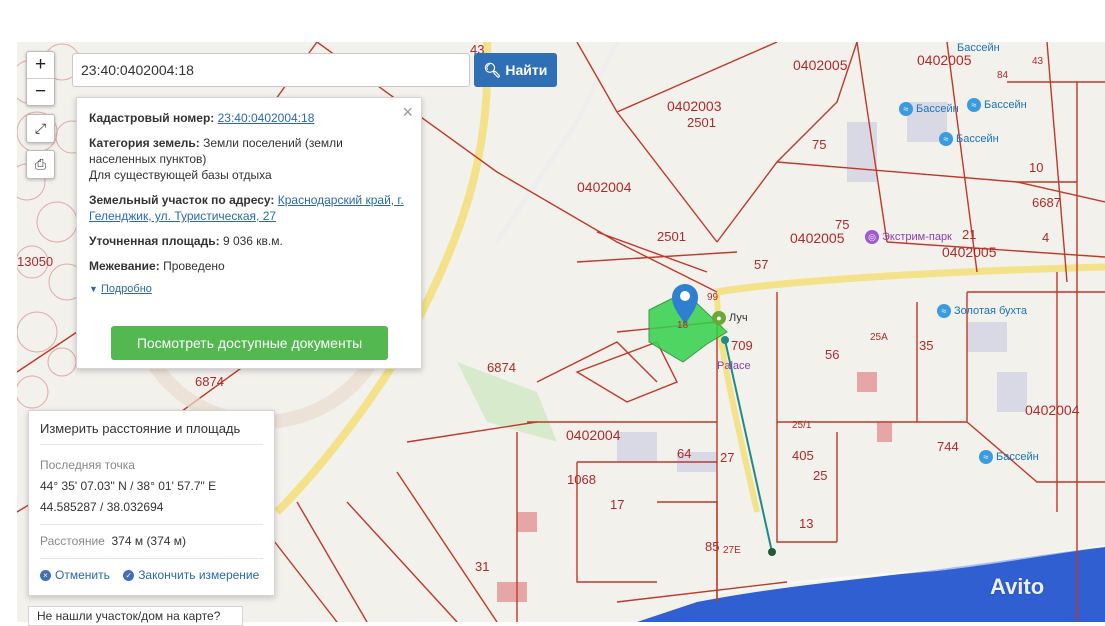 This screenshot has height=626, width=1105. Describe the element at coordinates (734, 366) in the screenshot. I see `poi-palace: Palace` at that location.